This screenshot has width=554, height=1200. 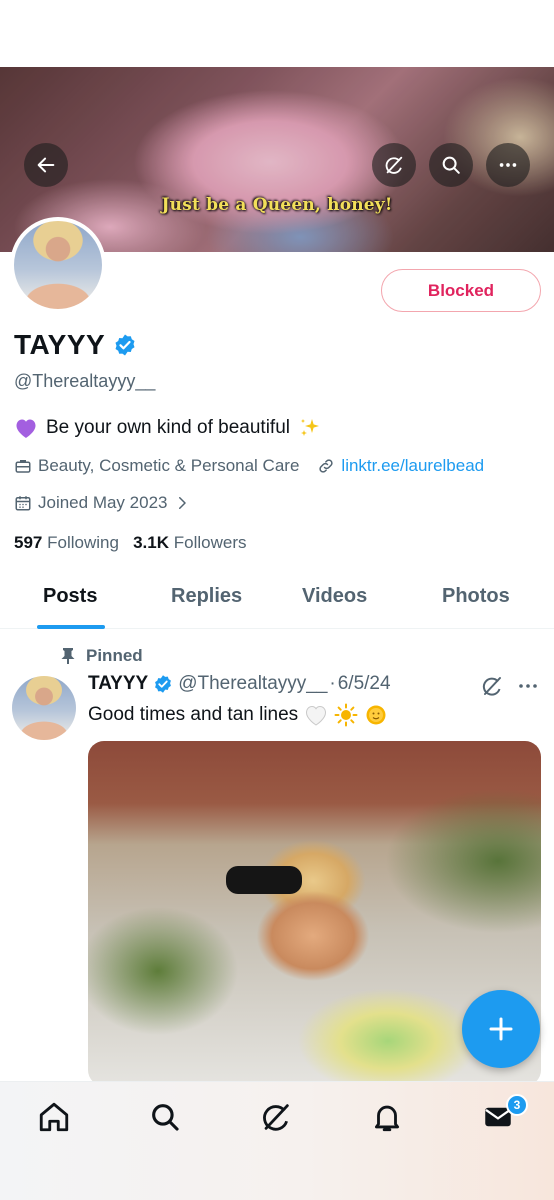 I want to click on profile-handle: @Therealtayyy__, so click(x=85, y=381).